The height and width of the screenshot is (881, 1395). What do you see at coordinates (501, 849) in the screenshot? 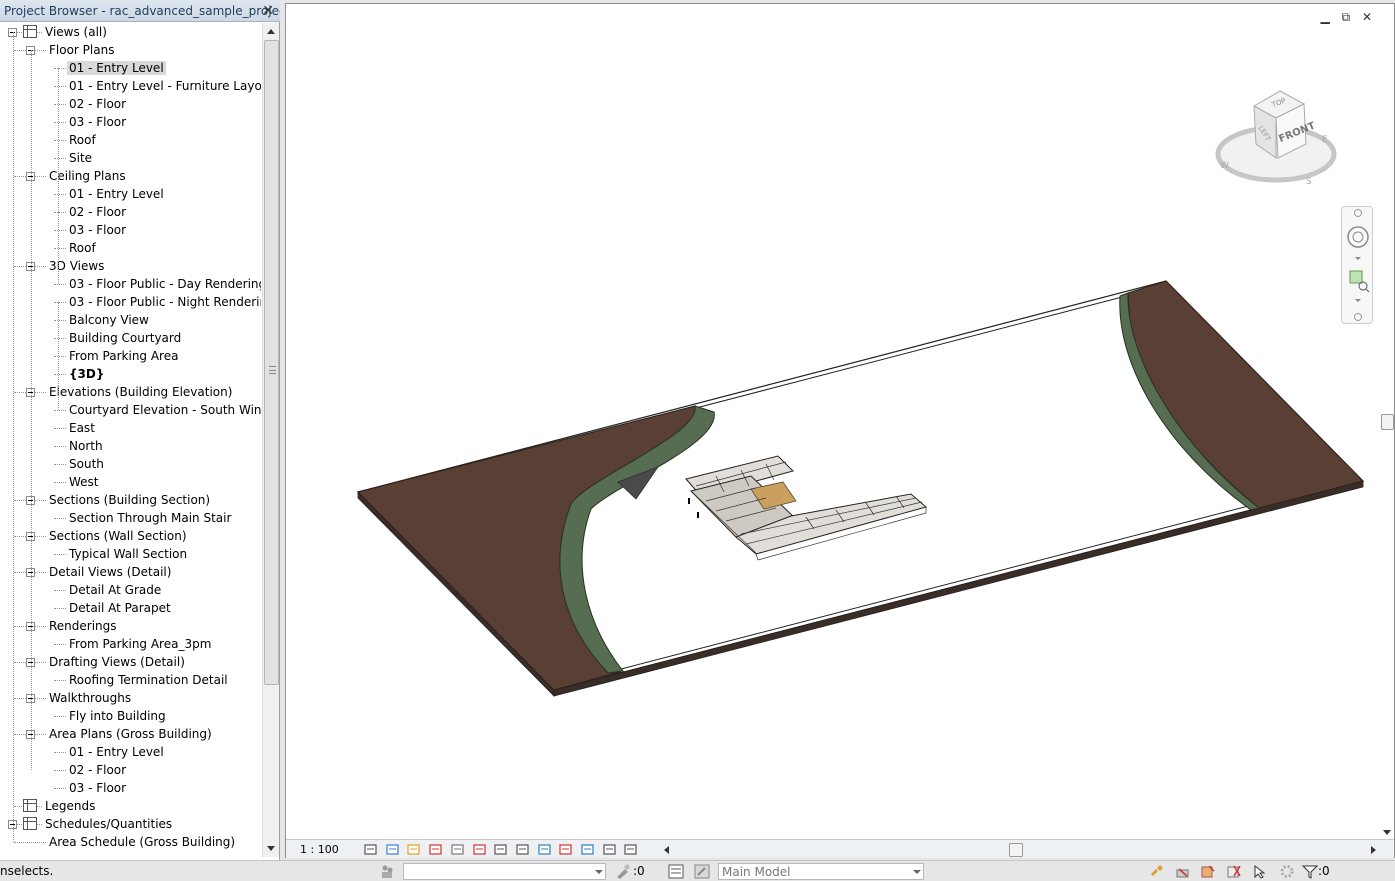
I see `show-crop-icon` at bounding box center [501, 849].